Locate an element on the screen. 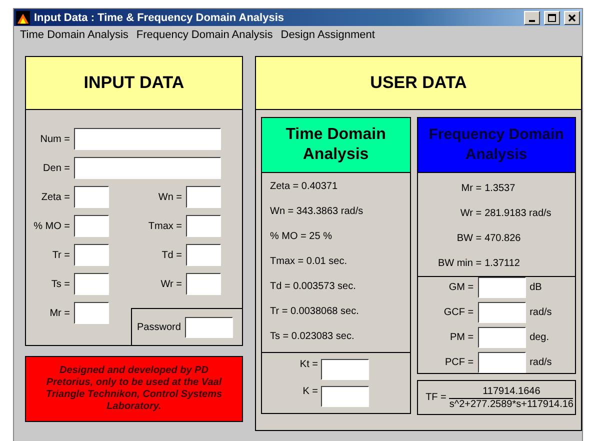 This screenshot has height=441, width=601. menu-item: Frequency Domain Analysis is located at coordinates (204, 35).